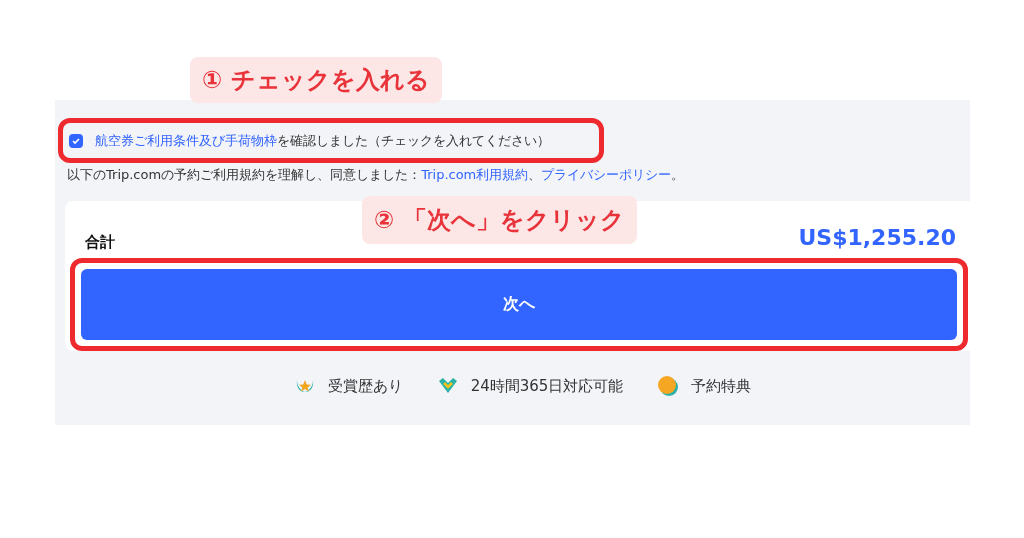 This screenshot has width=1024, height=538. What do you see at coordinates (547, 386) in the screenshot?
I see `feature-label: 24時間365日対応可能` at bounding box center [547, 386].